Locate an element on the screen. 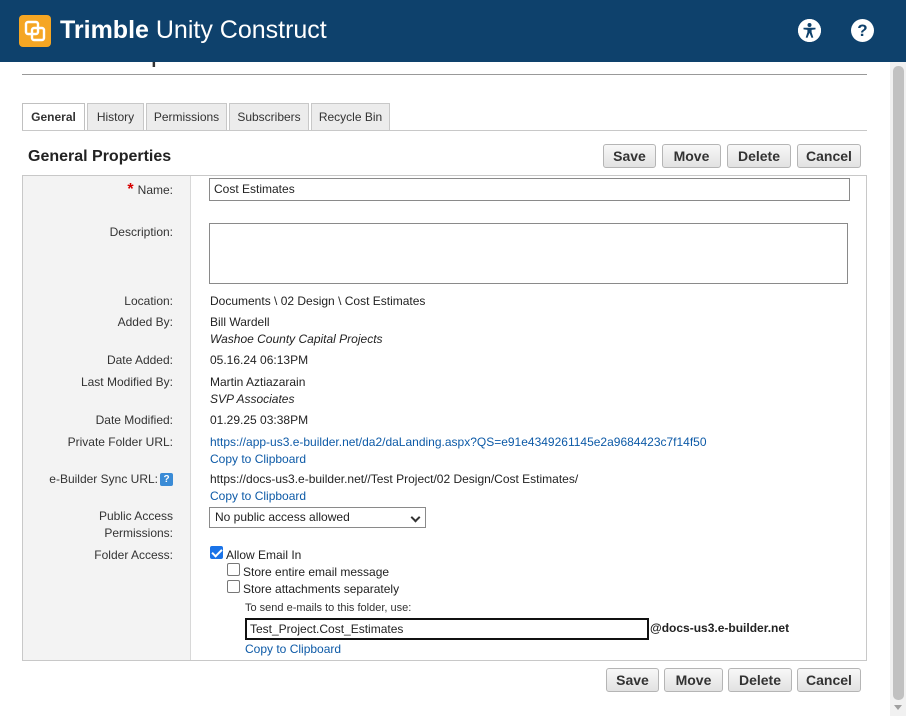 The height and width of the screenshot is (716, 906). move-button-top: Move is located at coordinates (691, 156).